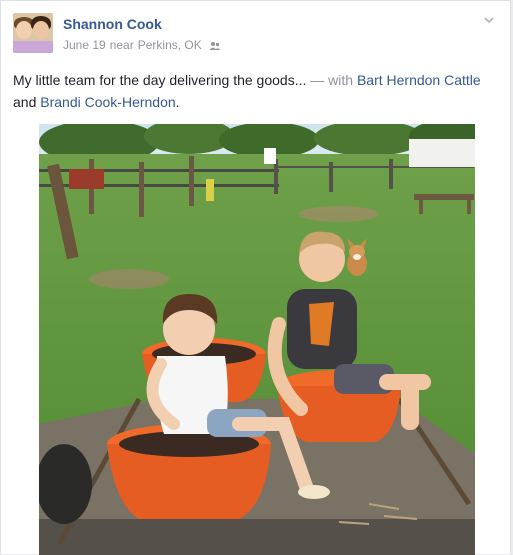 This screenshot has width=513, height=555. Describe the element at coordinates (33, 33) in the screenshot. I see `author-avatar` at that location.